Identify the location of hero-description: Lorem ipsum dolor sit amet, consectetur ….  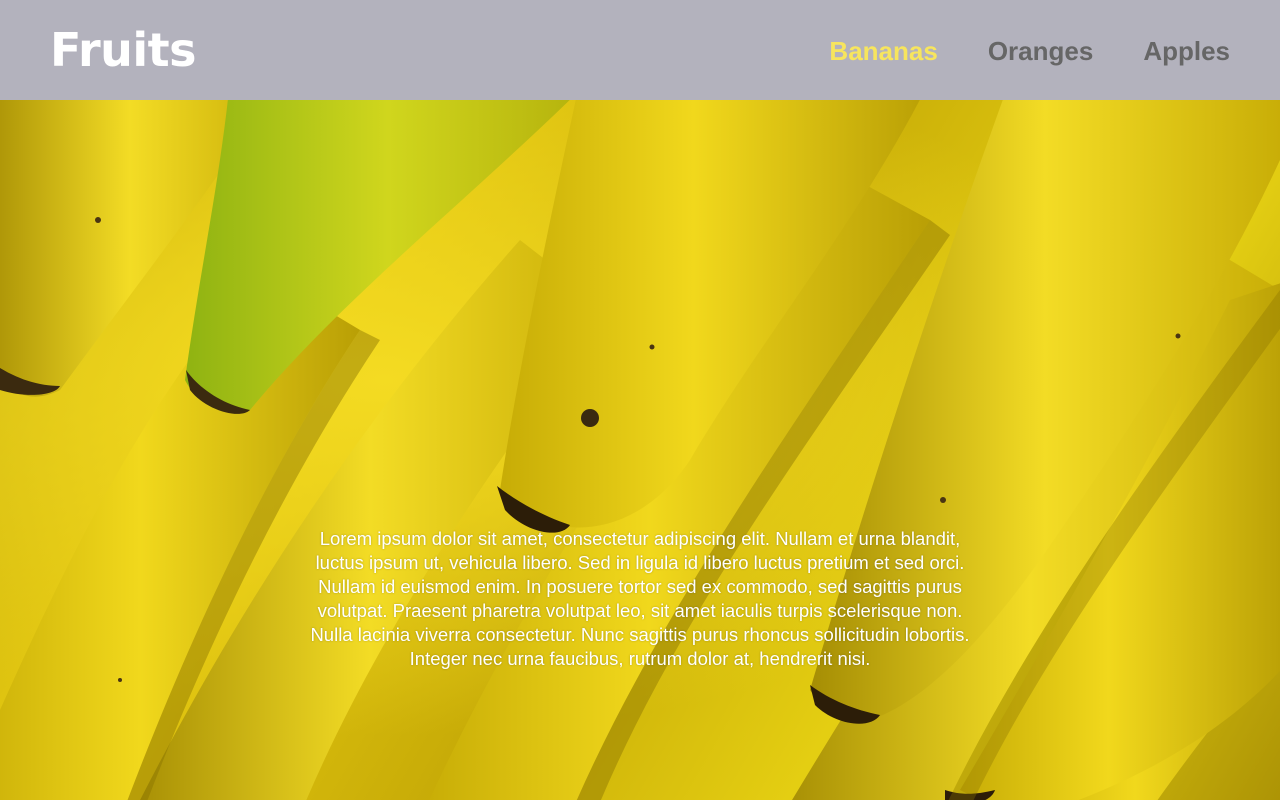
(640, 598).